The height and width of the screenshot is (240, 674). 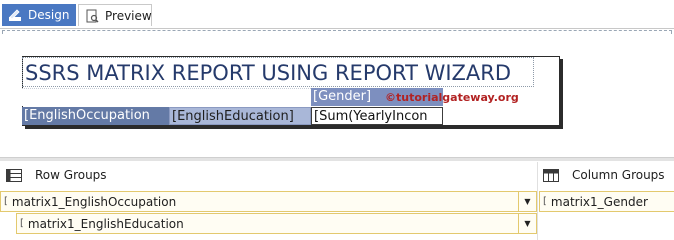 I want to click on row-group-cell-occupation: [EnglishOccupation, so click(x=95, y=116).